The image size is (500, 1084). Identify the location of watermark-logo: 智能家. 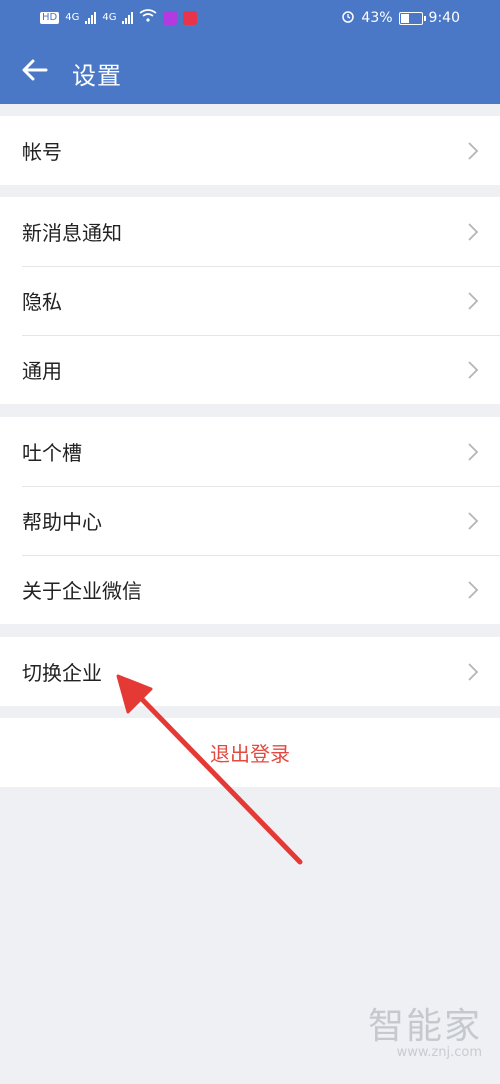
(424, 1026).